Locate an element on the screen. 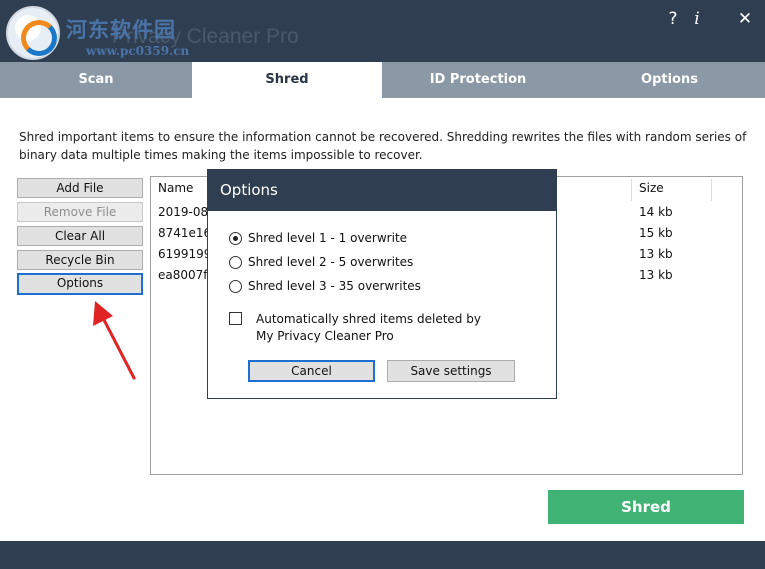  shred-level-2-option: Shred level 2 - 5 overwrites is located at coordinates (321, 262).